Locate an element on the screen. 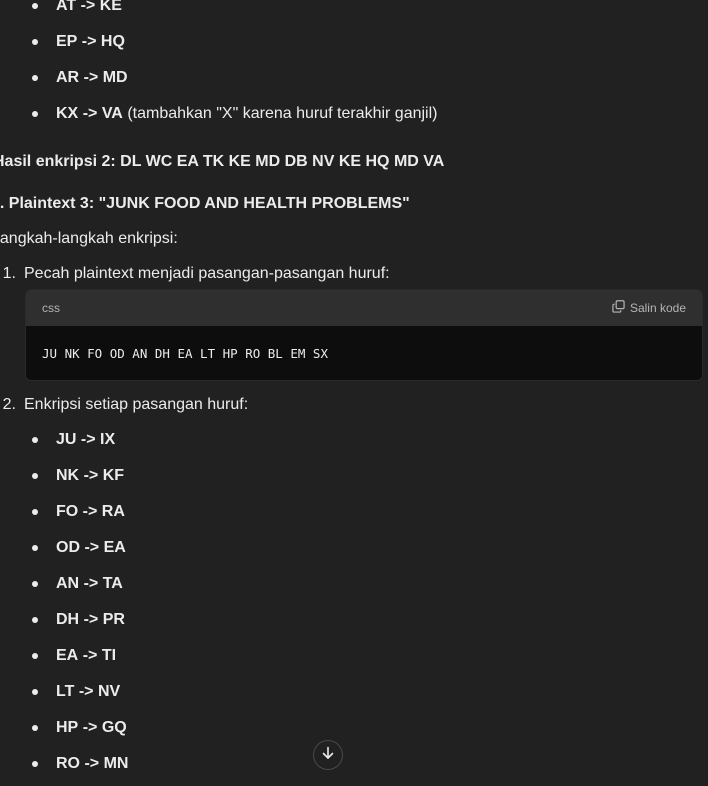 The image size is (708, 786). copy-icon is located at coordinates (618, 308).